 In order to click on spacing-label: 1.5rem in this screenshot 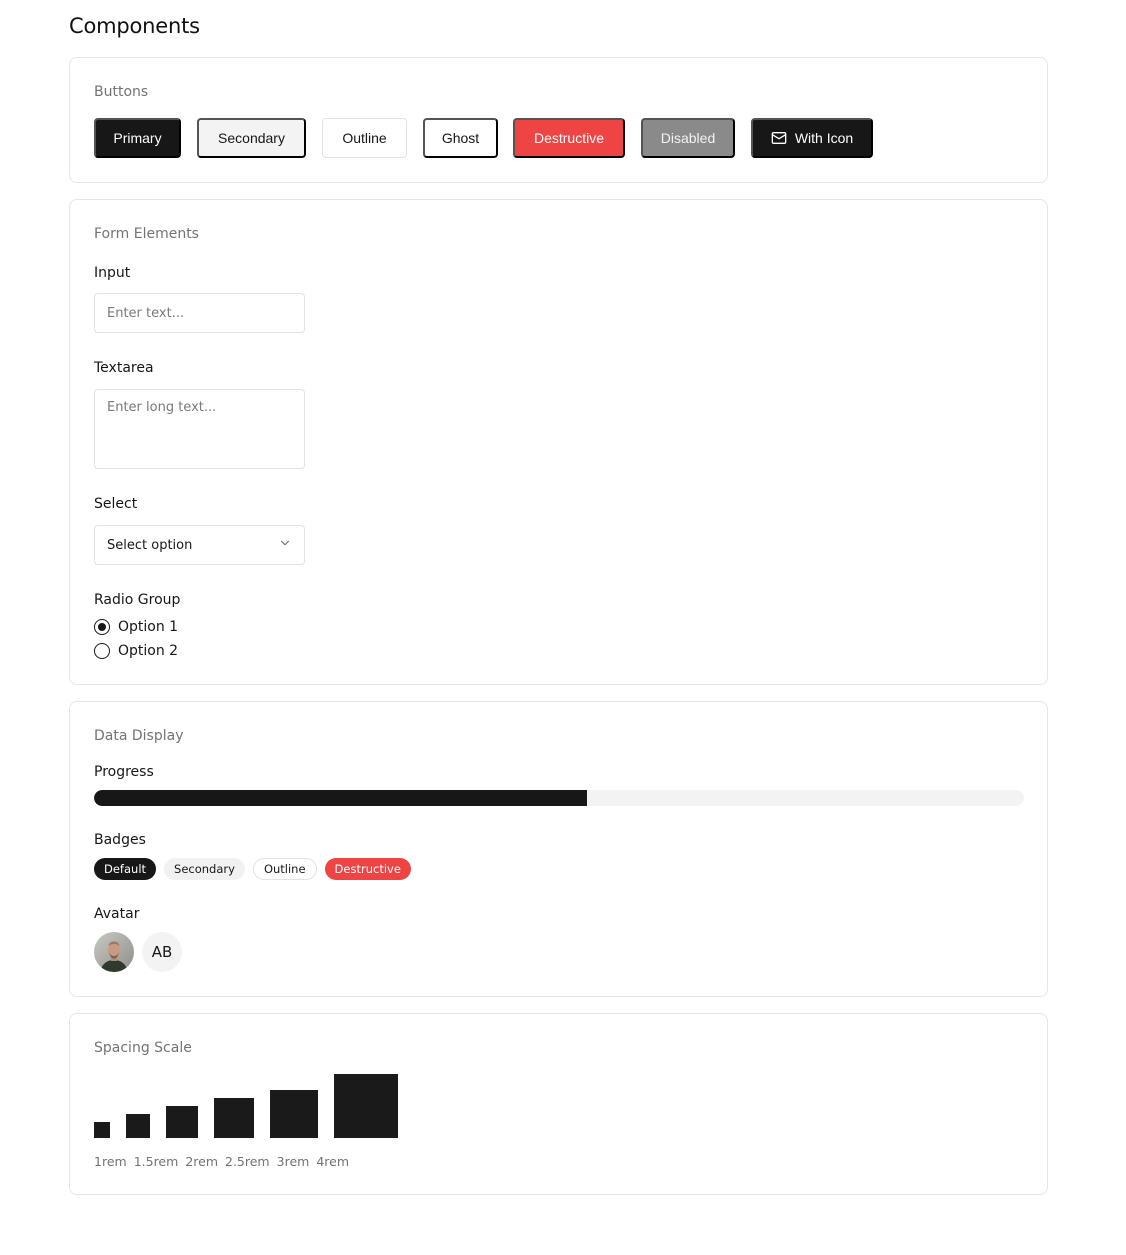, I will do `click(156, 1161)`.